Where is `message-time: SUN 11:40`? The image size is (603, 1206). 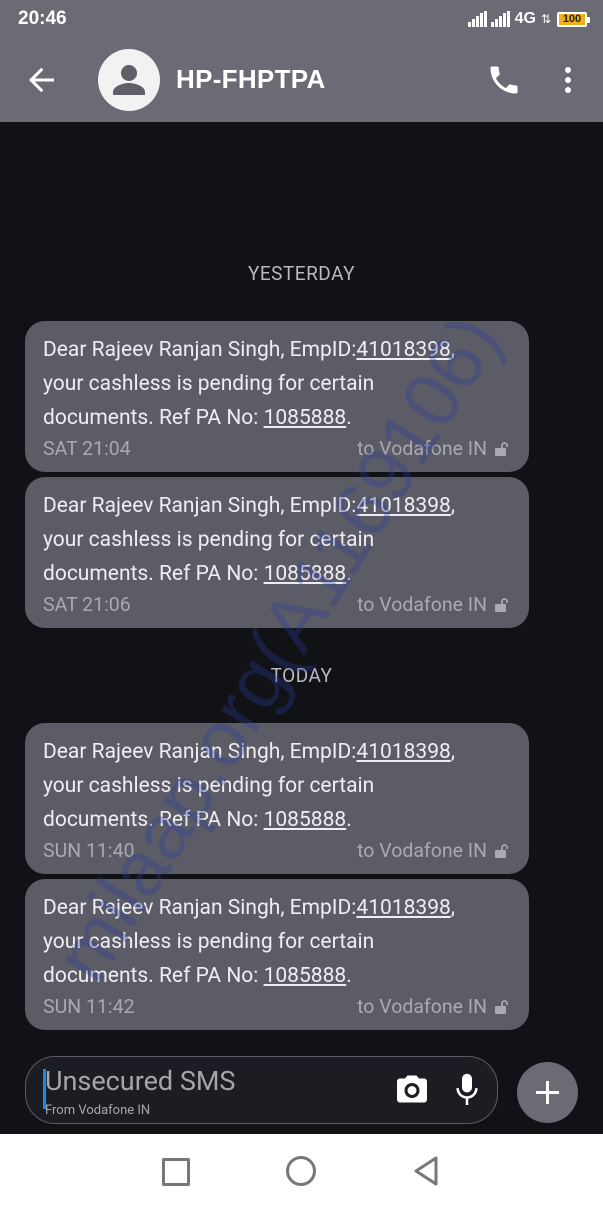
message-time: SUN 11:40 is located at coordinates (89, 850).